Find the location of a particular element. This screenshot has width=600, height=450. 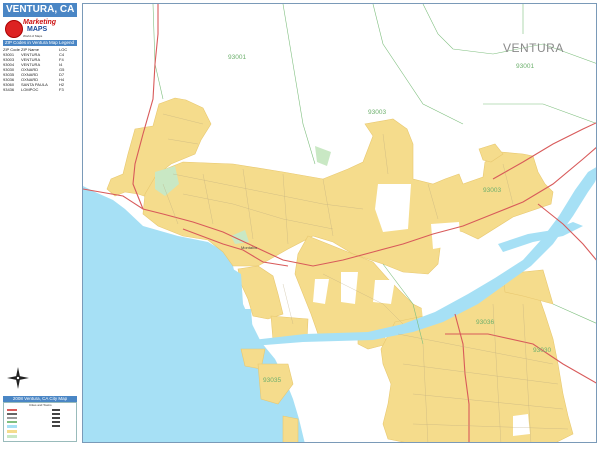

zip-code: 93436 is located at coordinates (9, 89).